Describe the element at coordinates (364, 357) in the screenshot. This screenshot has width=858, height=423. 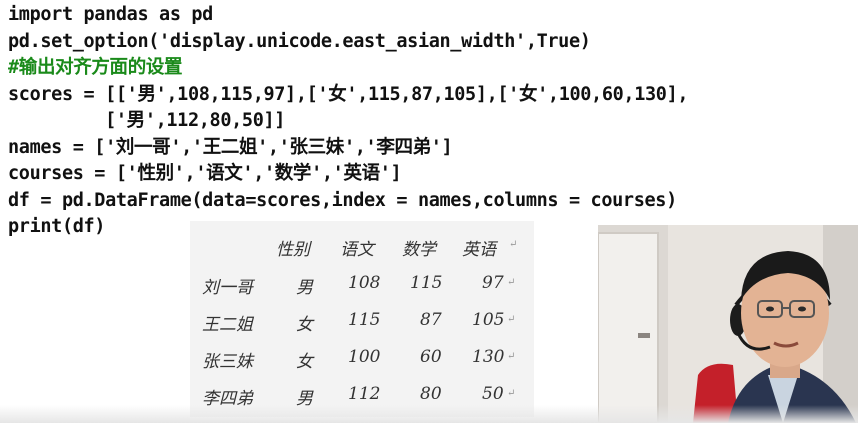
I see `table-cell: 100` at that location.